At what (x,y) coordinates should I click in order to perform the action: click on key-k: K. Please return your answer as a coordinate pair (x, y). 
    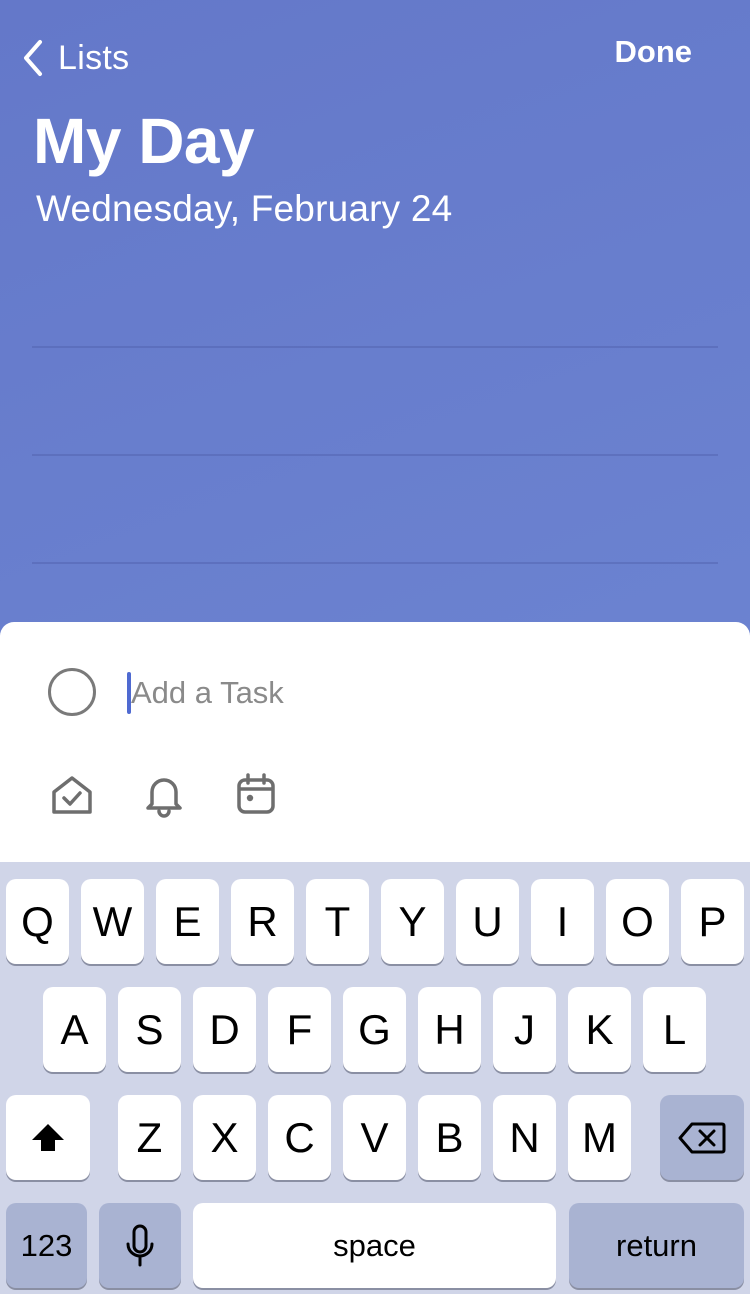
    Looking at the image, I should click on (599, 1029).